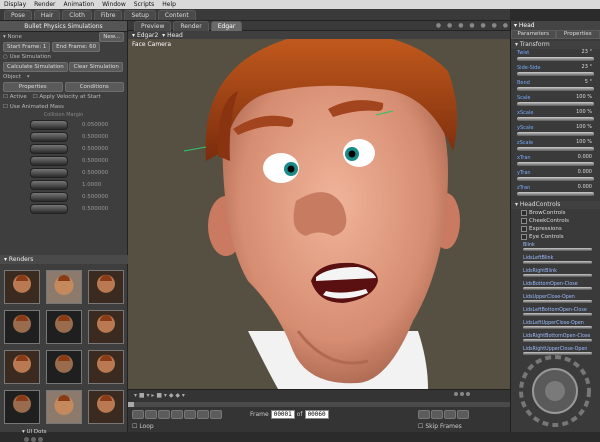 The height and width of the screenshot is (442, 600). What do you see at coordinates (283, 414) in the screenshot?
I see `current-frame-field: 00001` at bounding box center [283, 414].